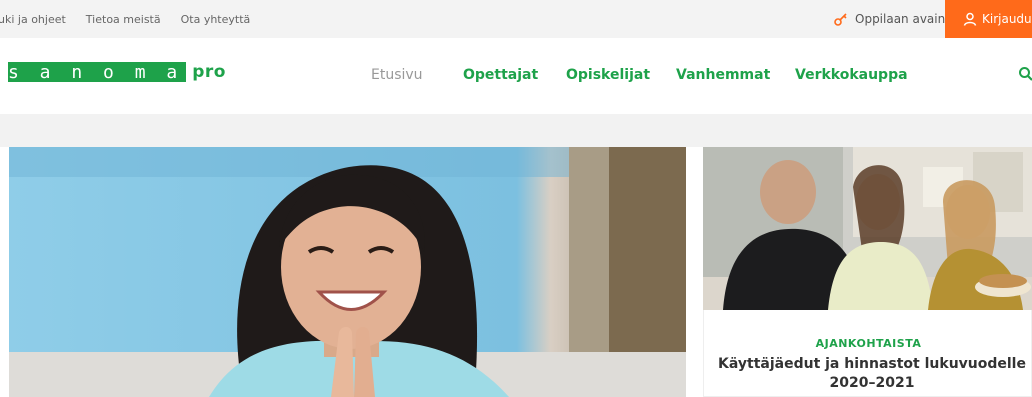  I want to click on student-key-link: Oppilaan avain, so click(889, 19).